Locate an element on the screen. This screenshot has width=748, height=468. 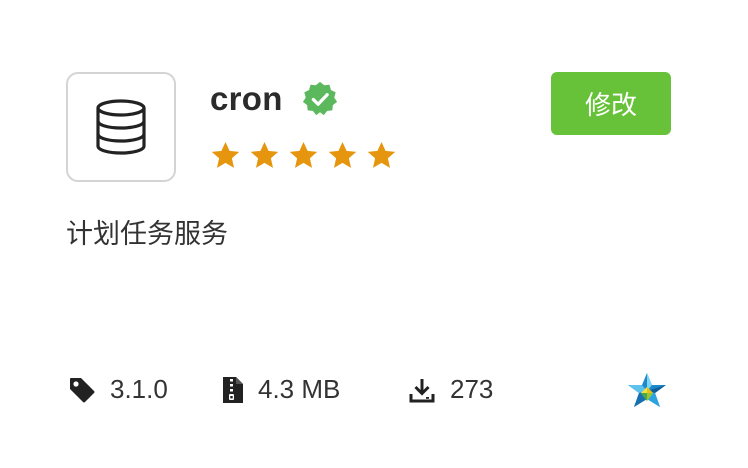
app-name: cron is located at coordinates (246, 98).